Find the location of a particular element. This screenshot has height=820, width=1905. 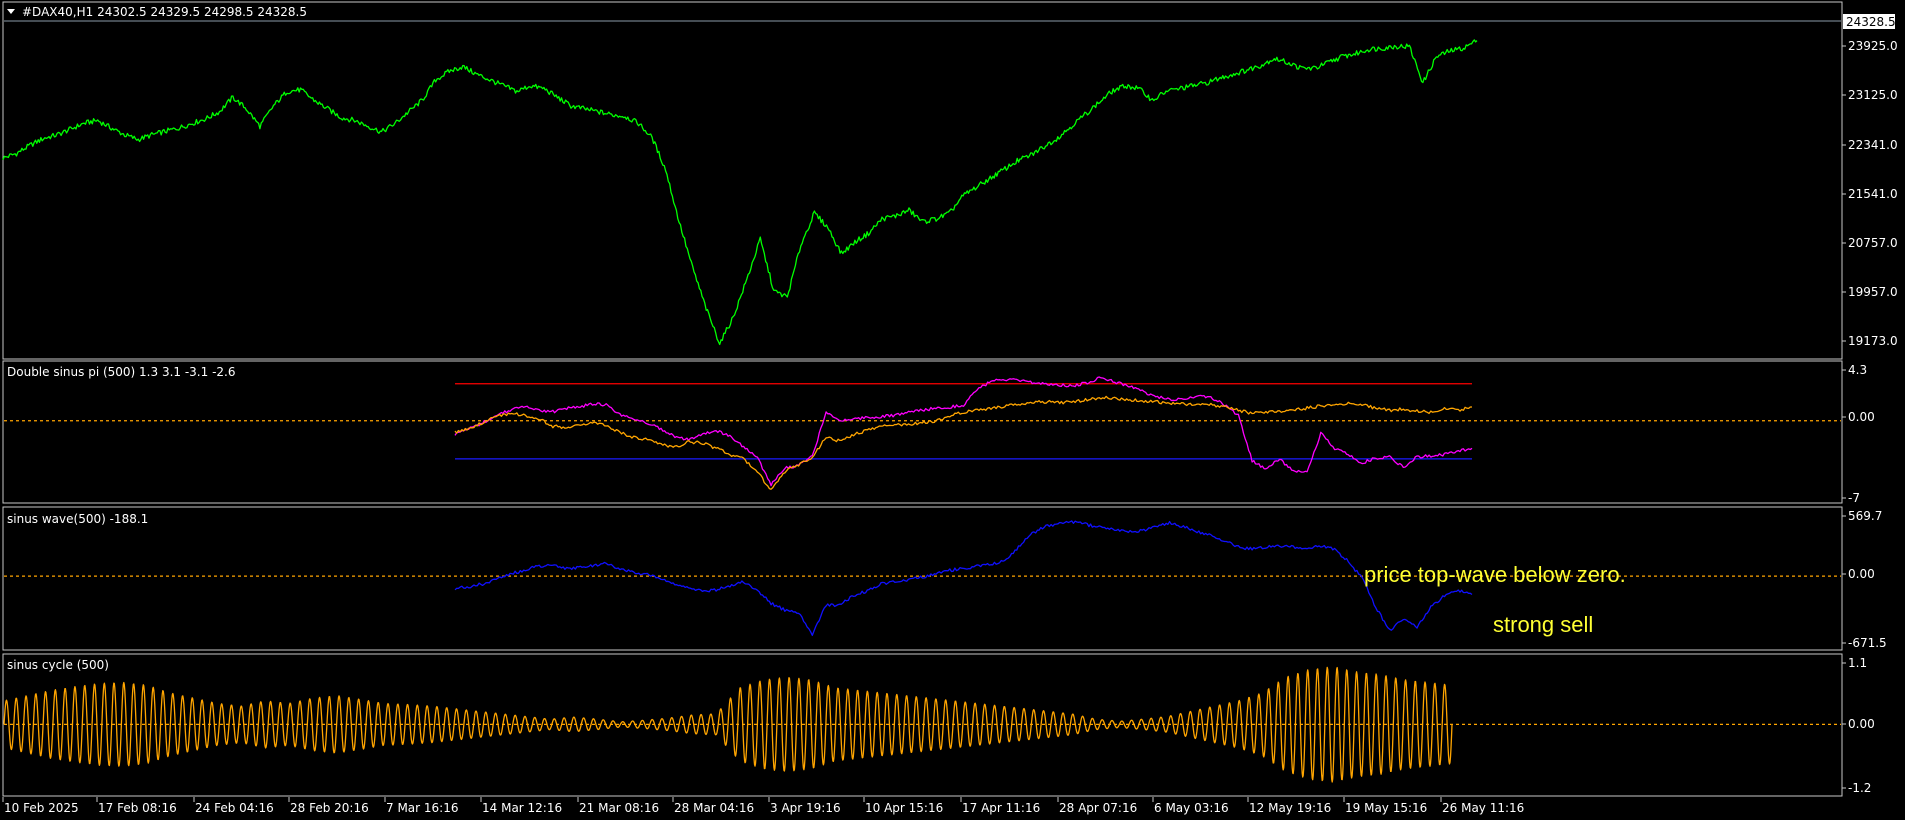

x-tick-label: 10 Apr 15:16 is located at coordinates (904, 808).